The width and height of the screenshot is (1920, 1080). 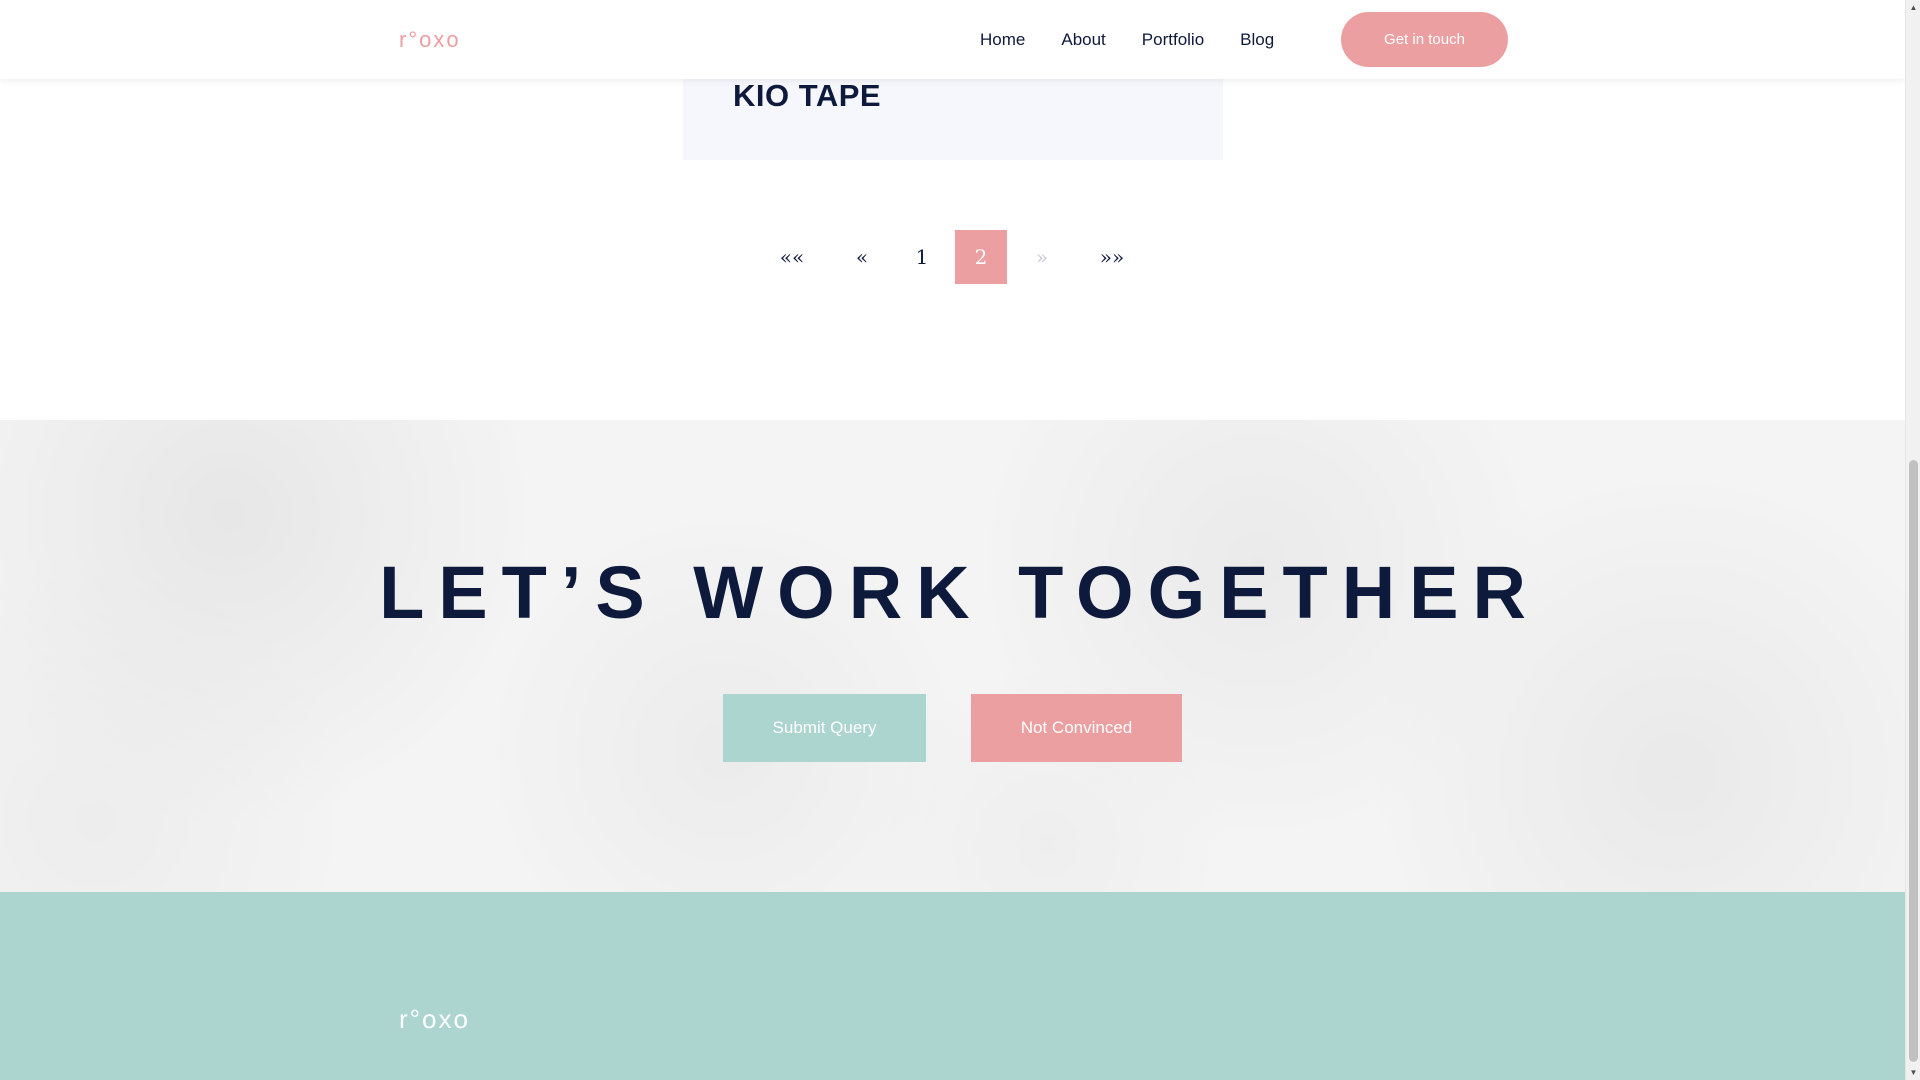 I want to click on nav-blog: Blog, so click(x=1257, y=40).